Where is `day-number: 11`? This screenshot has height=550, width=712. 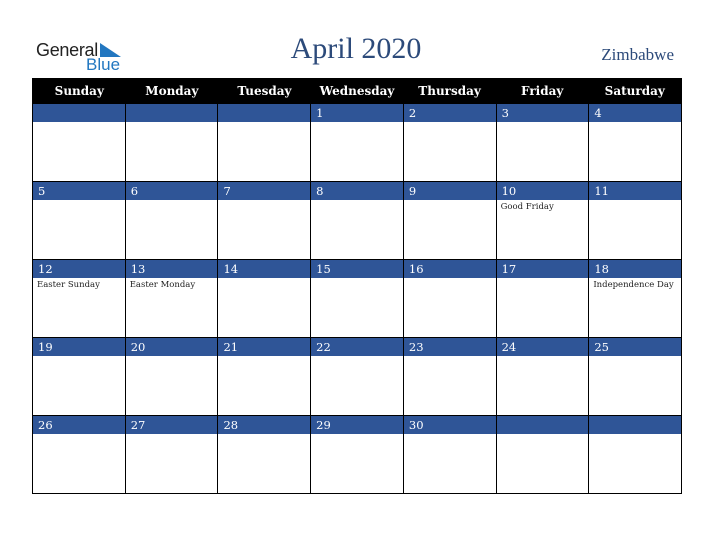
day-number: 11 is located at coordinates (635, 191).